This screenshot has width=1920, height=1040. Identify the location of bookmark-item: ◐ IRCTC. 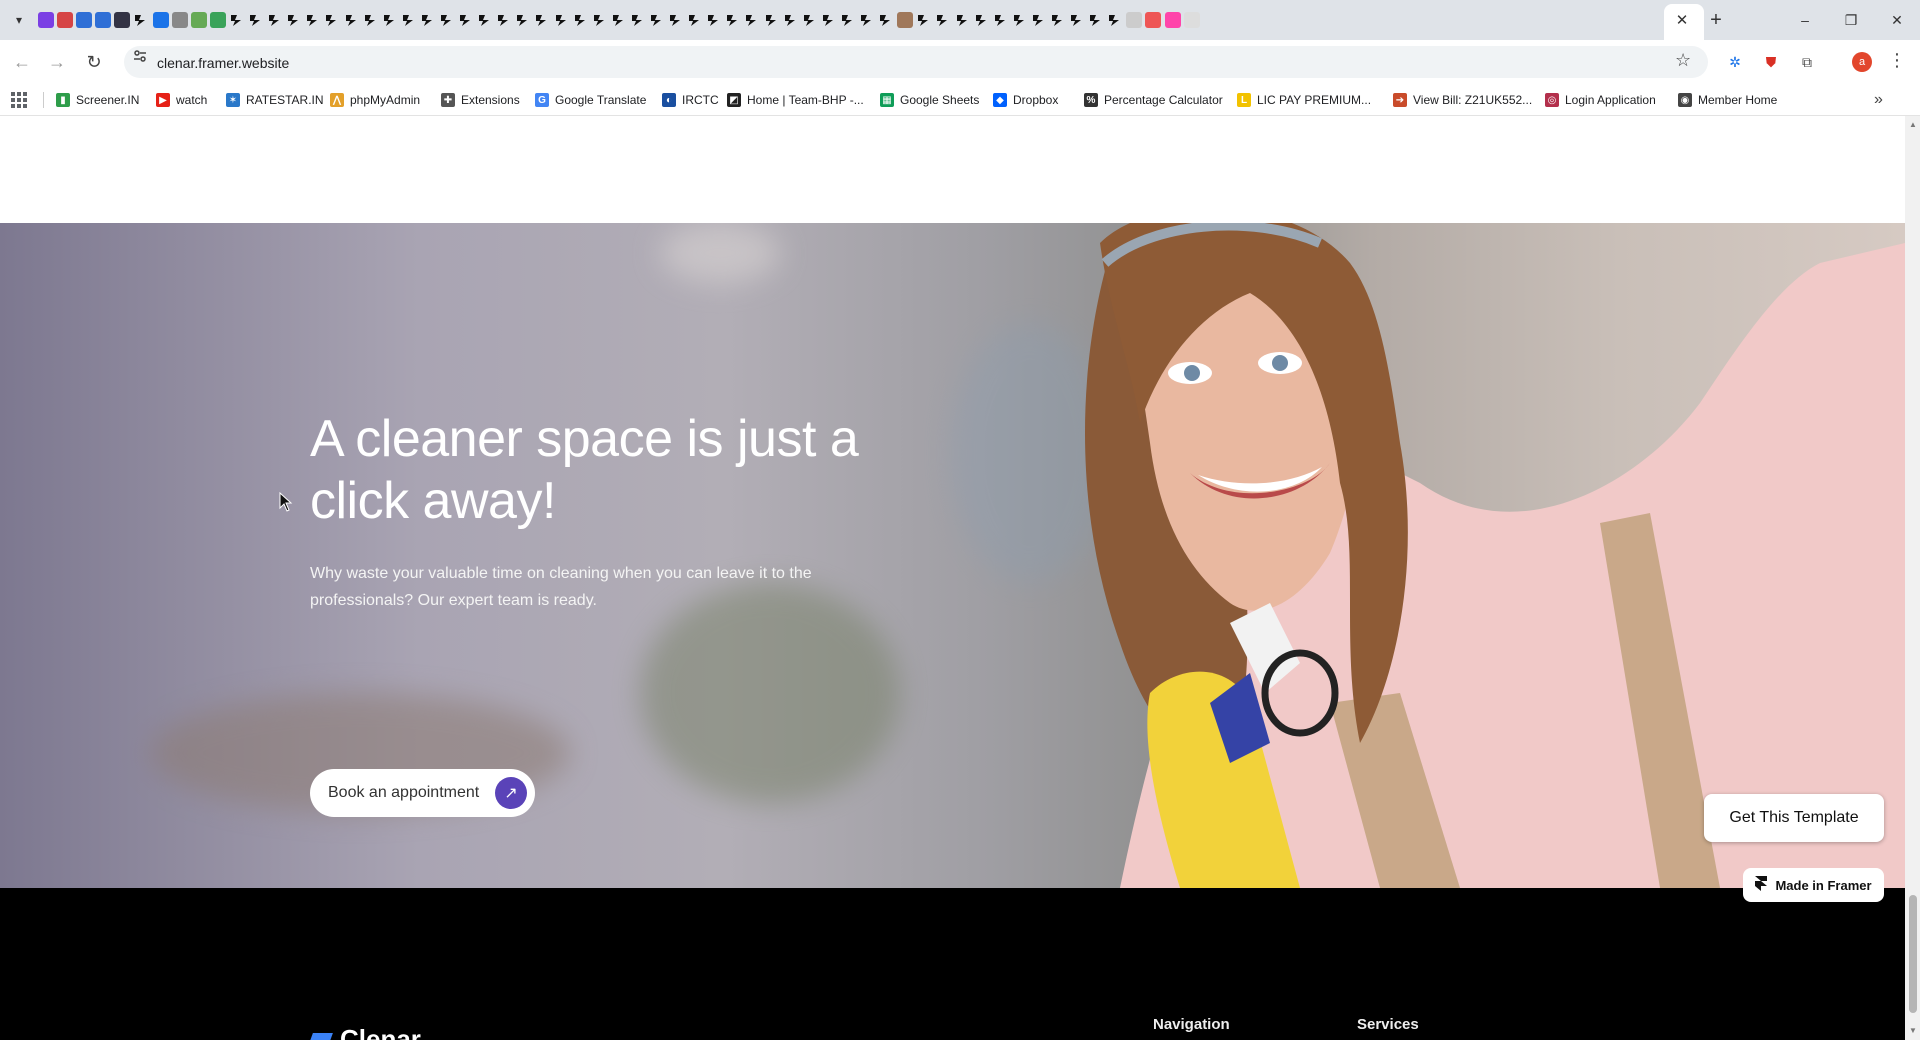
(690, 100).